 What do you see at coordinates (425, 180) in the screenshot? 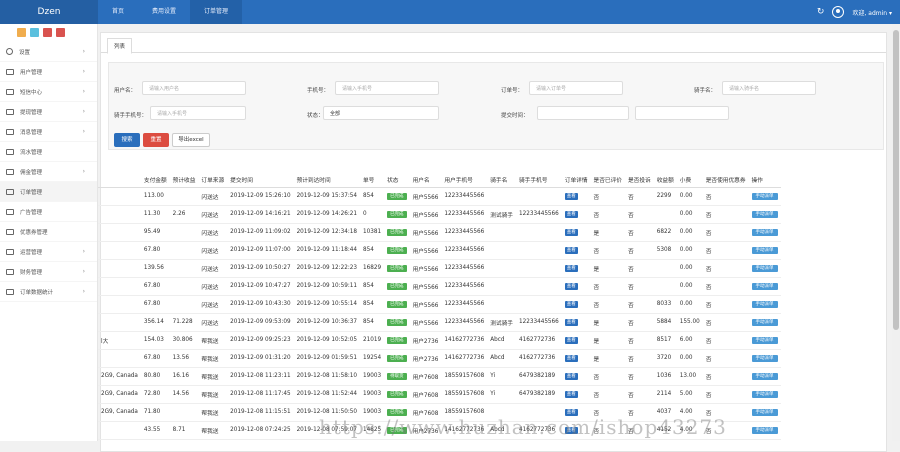
I see `column-header: 用户名` at bounding box center [425, 180].